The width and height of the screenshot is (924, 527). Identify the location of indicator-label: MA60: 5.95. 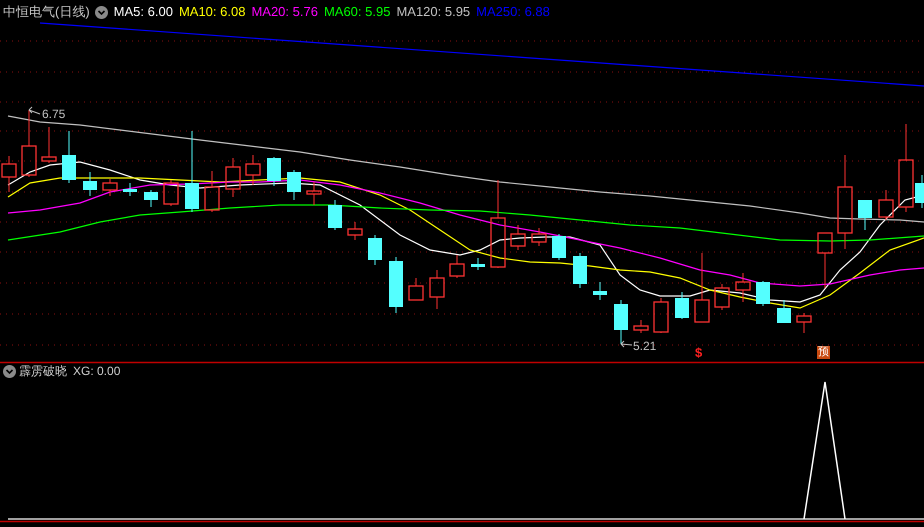
(357, 12).